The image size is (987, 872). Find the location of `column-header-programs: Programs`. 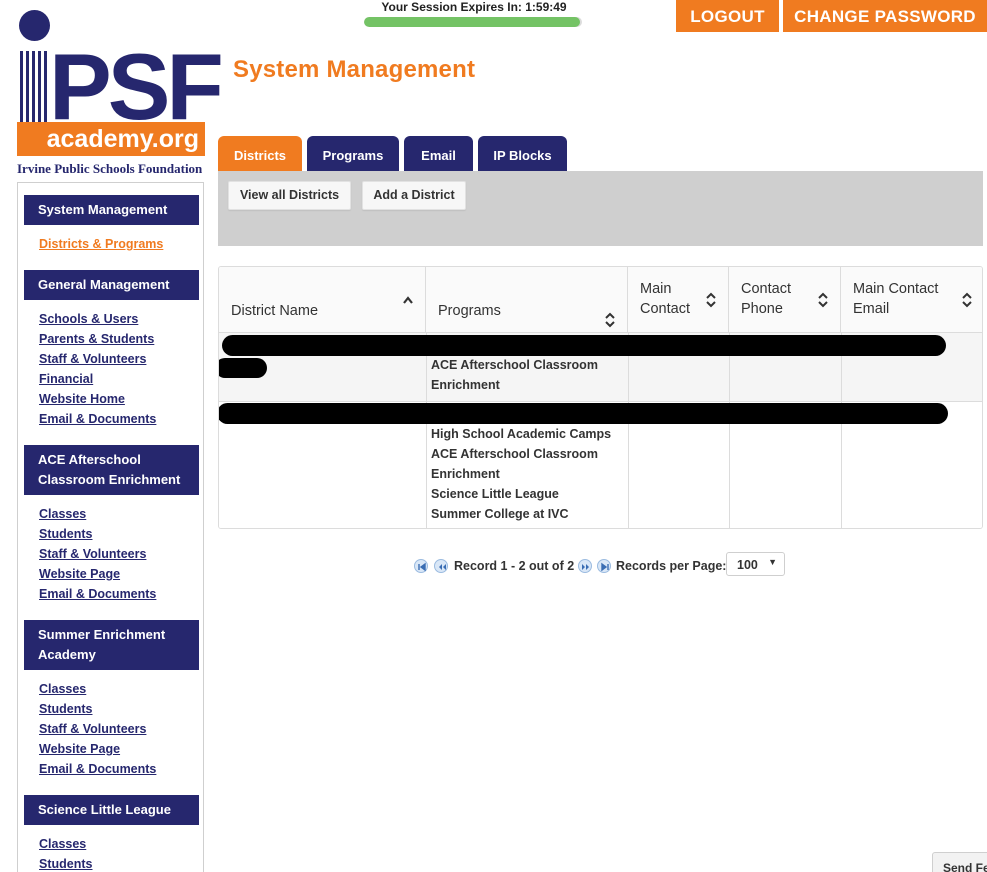

column-header-programs: Programs is located at coordinates (527, 300).